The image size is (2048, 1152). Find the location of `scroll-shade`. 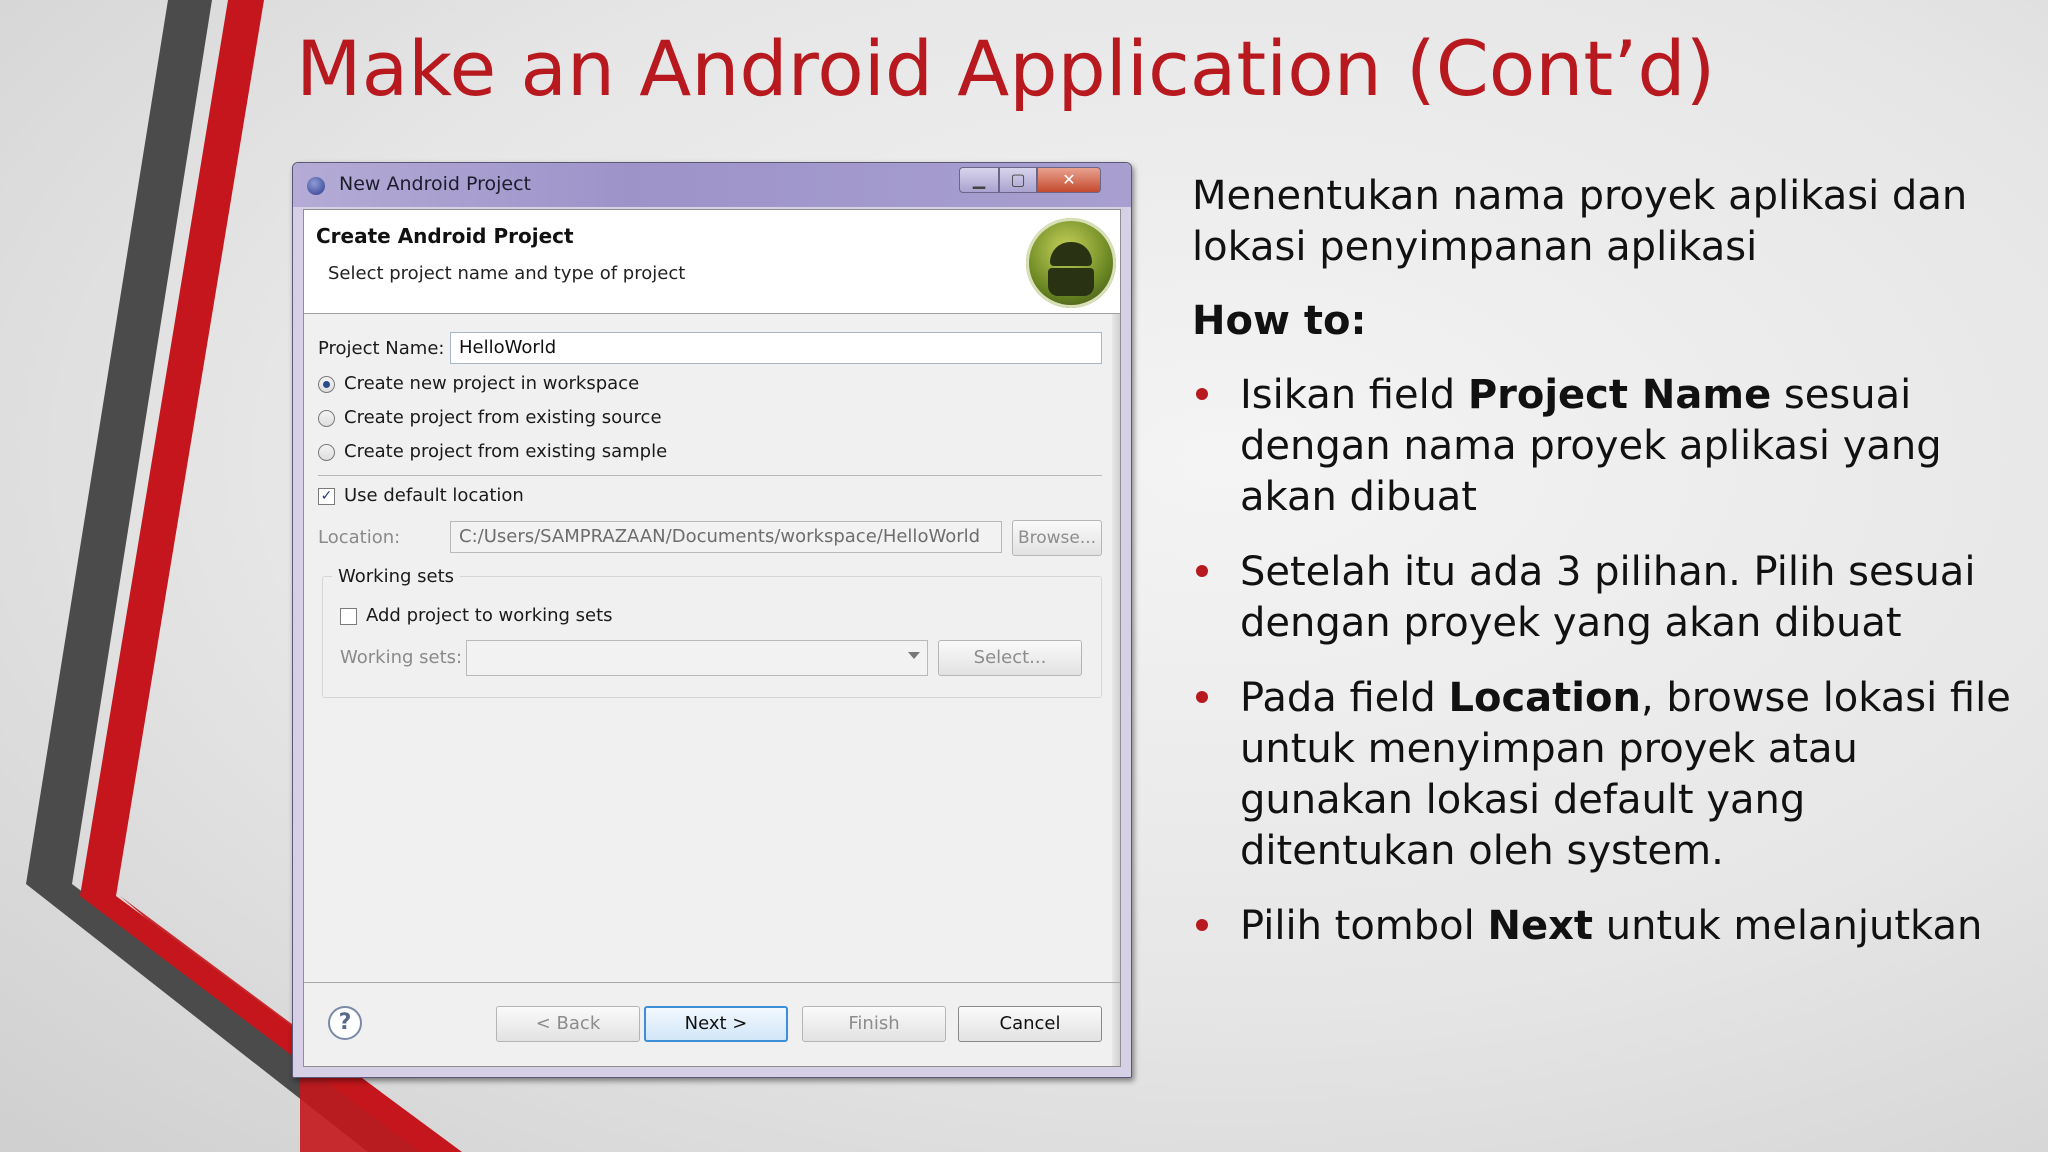

scroll-shade is located at coordinates (1116, 690).